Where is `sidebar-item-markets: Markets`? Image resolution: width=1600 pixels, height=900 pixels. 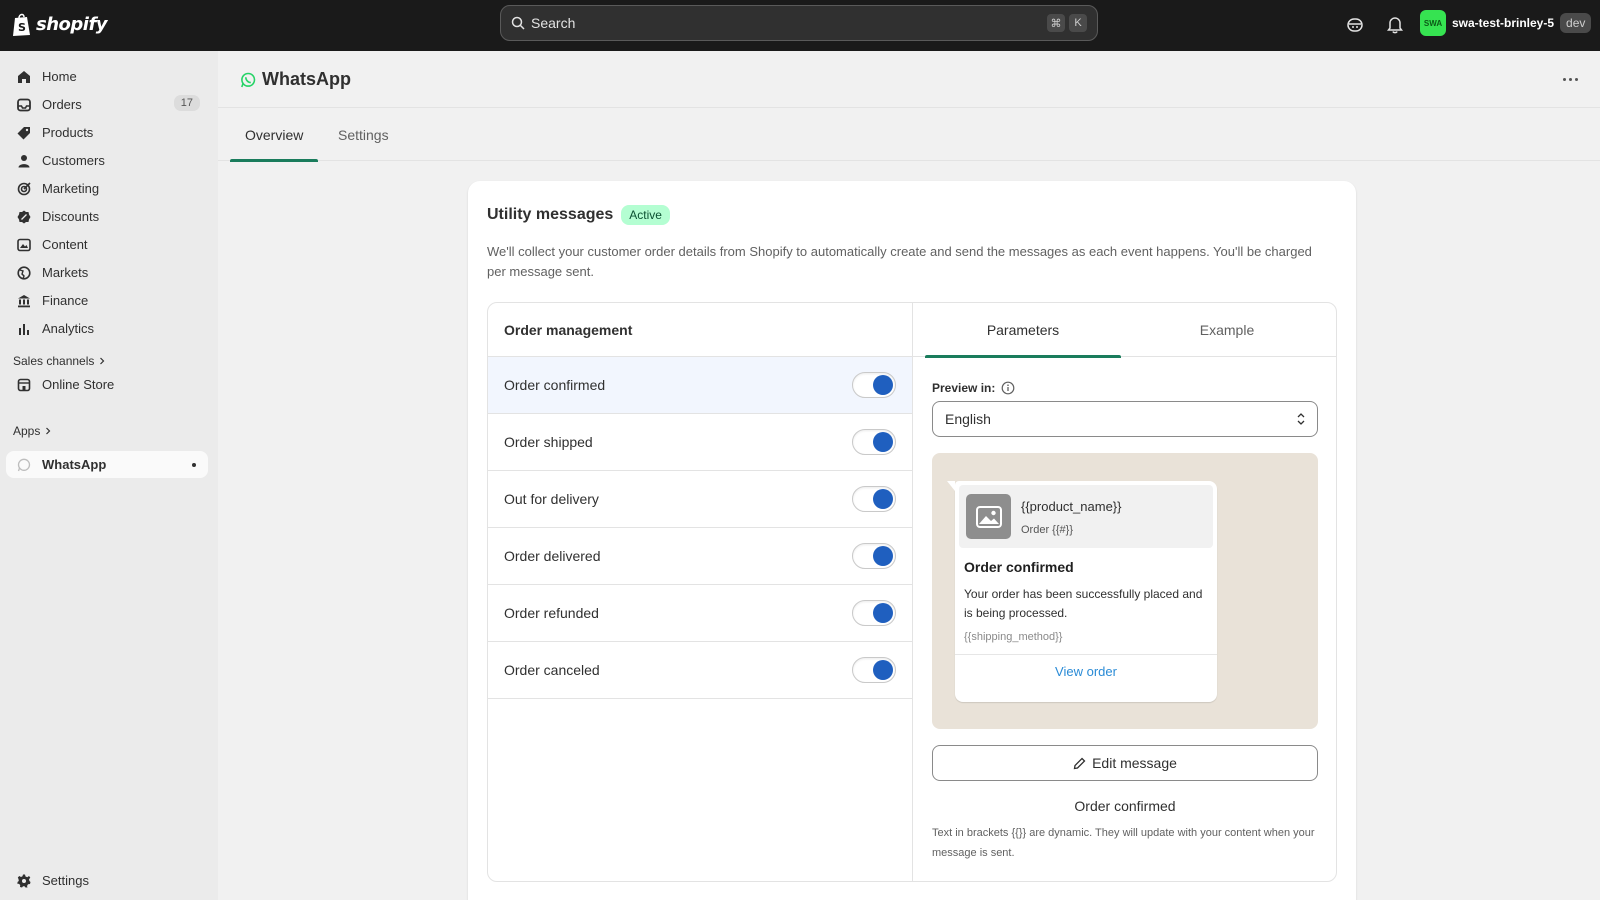 sidebar-item-markets: Markets is located at coordinates (107, 272).